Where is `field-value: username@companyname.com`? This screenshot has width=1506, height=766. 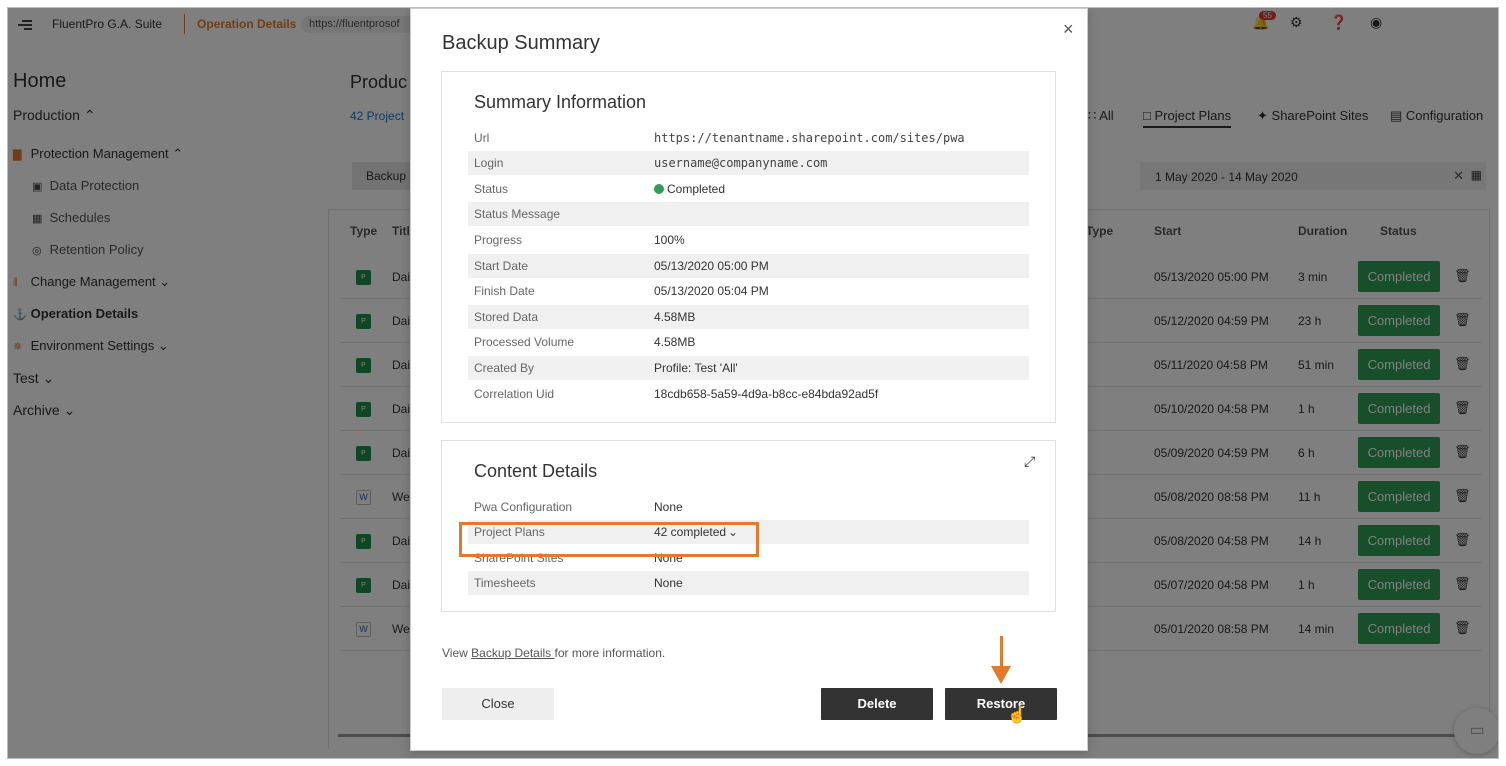
field-value: username@companyname.com is located at coordinates (741, 163).